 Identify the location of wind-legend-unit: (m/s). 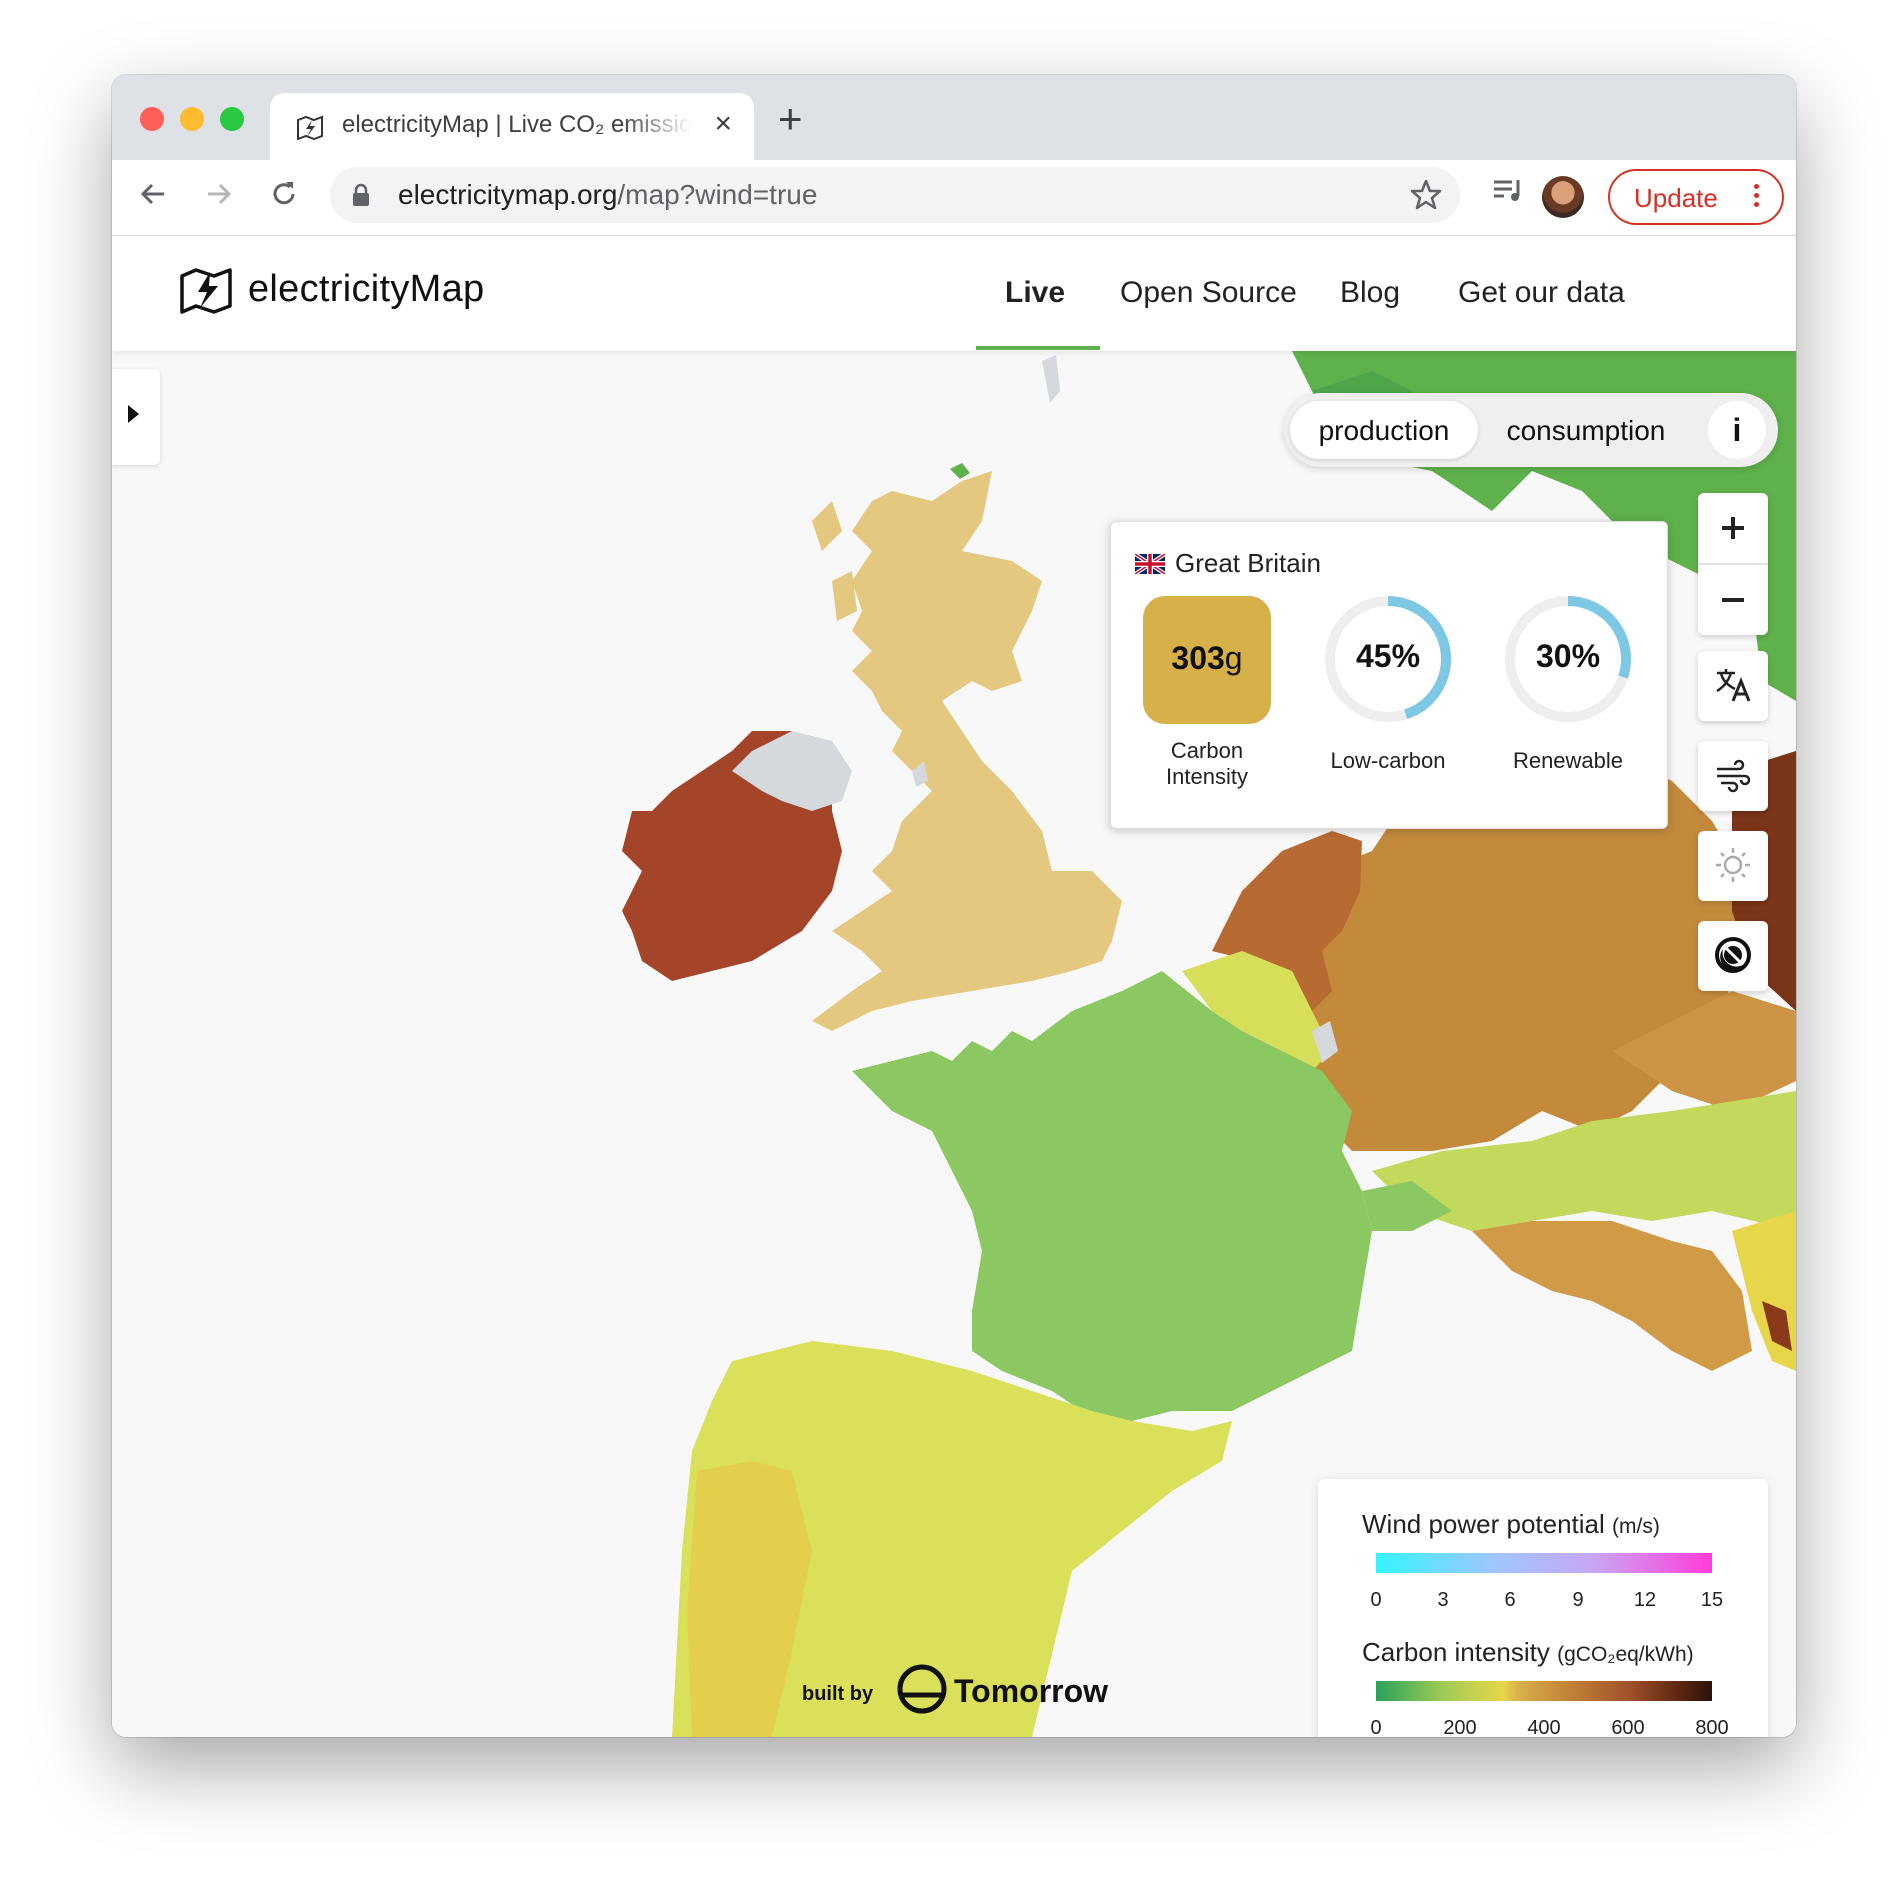
(1636, 1526).